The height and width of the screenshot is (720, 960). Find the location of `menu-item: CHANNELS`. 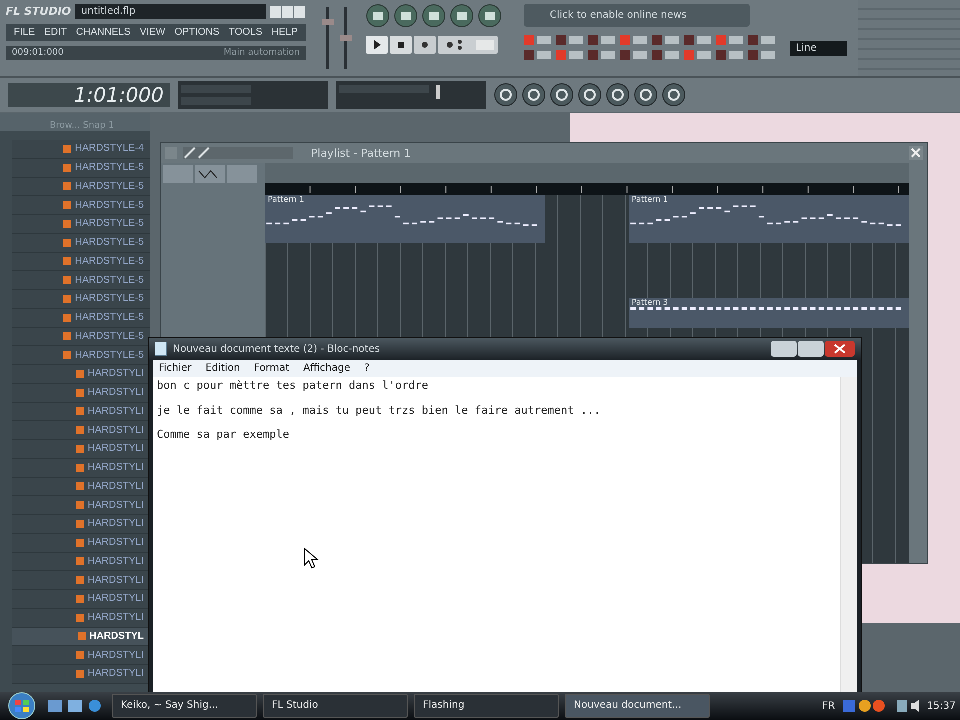

menu-item: CHANNELS is located at coordinates (103, 32).